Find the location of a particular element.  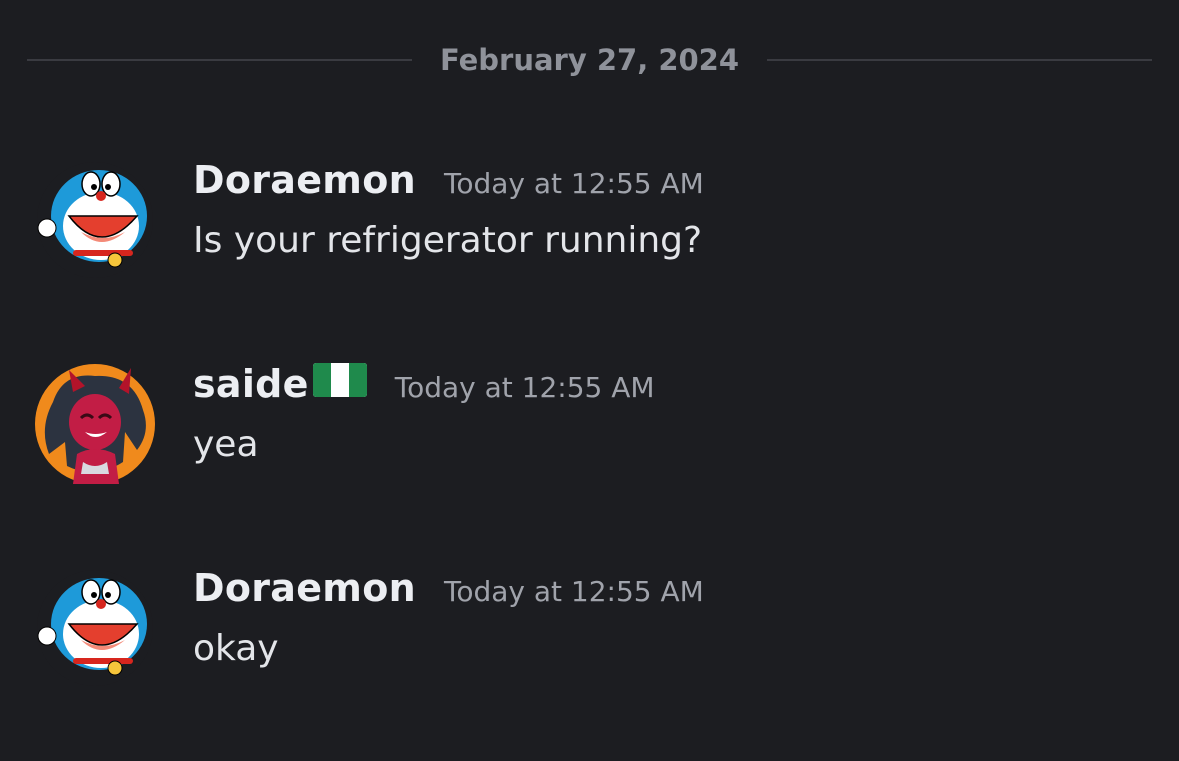

message-text: Is your refrigerator running? is located at coordinates (448, 240).